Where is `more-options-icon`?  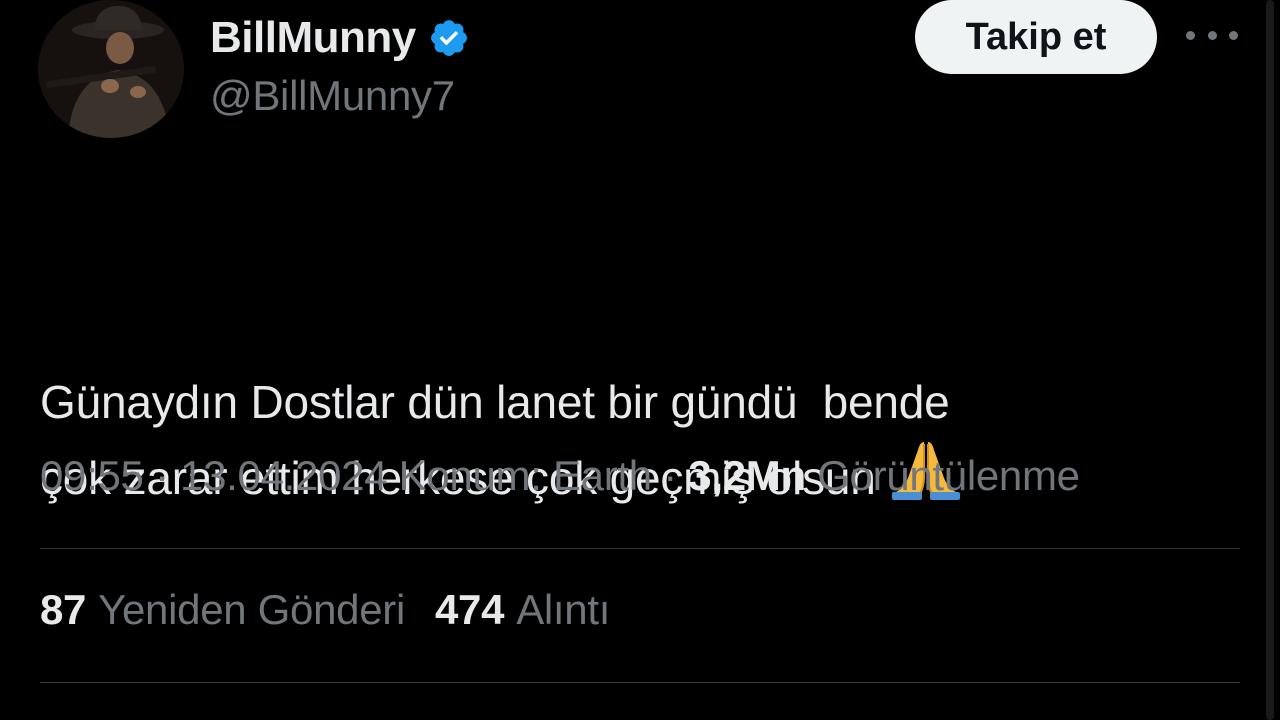 more-options-icon is located at coordinates (1212, 35).